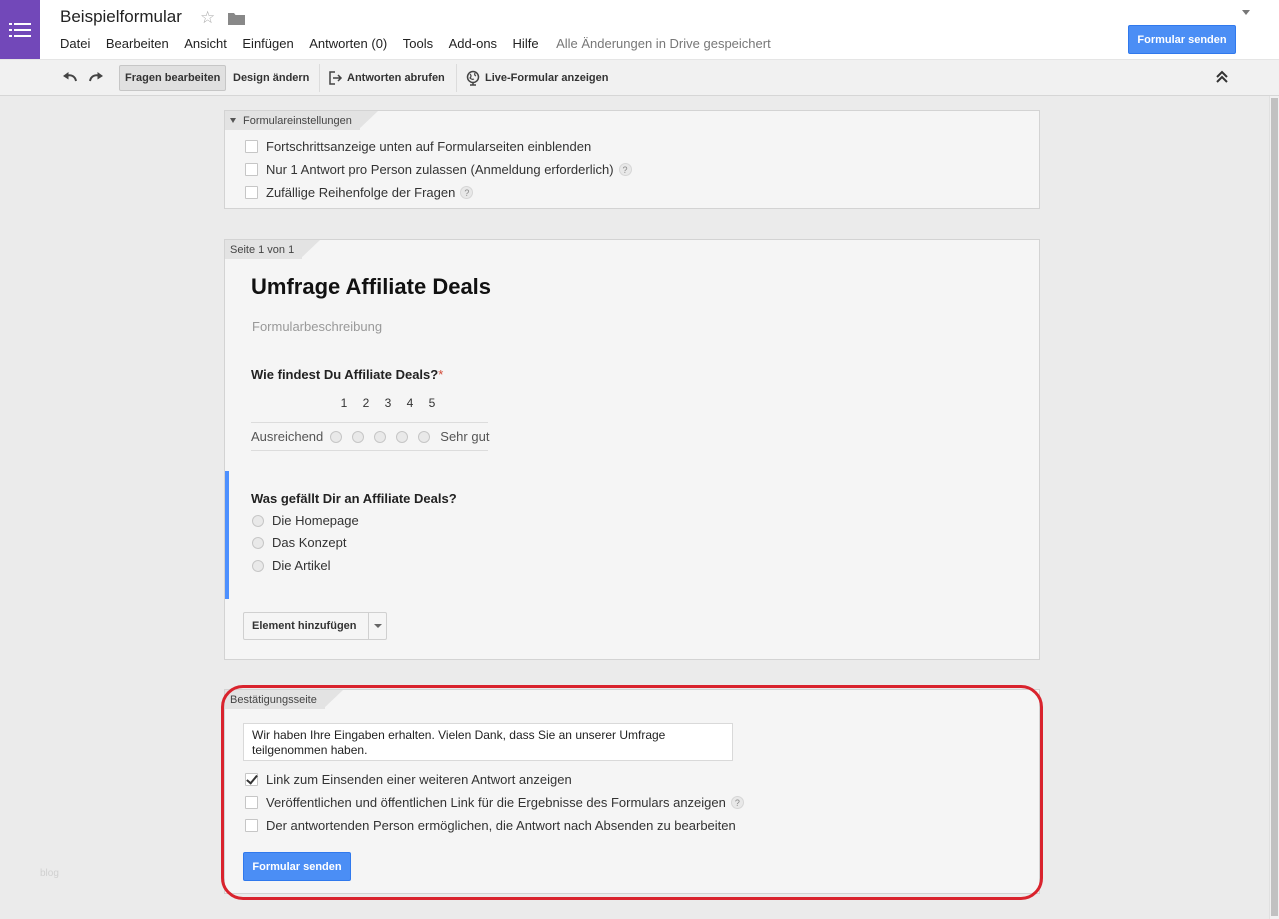  Describe the element at coordinates (473, 43) in the screenshot. I see `menu-add-ons: Add-ons` at that location.